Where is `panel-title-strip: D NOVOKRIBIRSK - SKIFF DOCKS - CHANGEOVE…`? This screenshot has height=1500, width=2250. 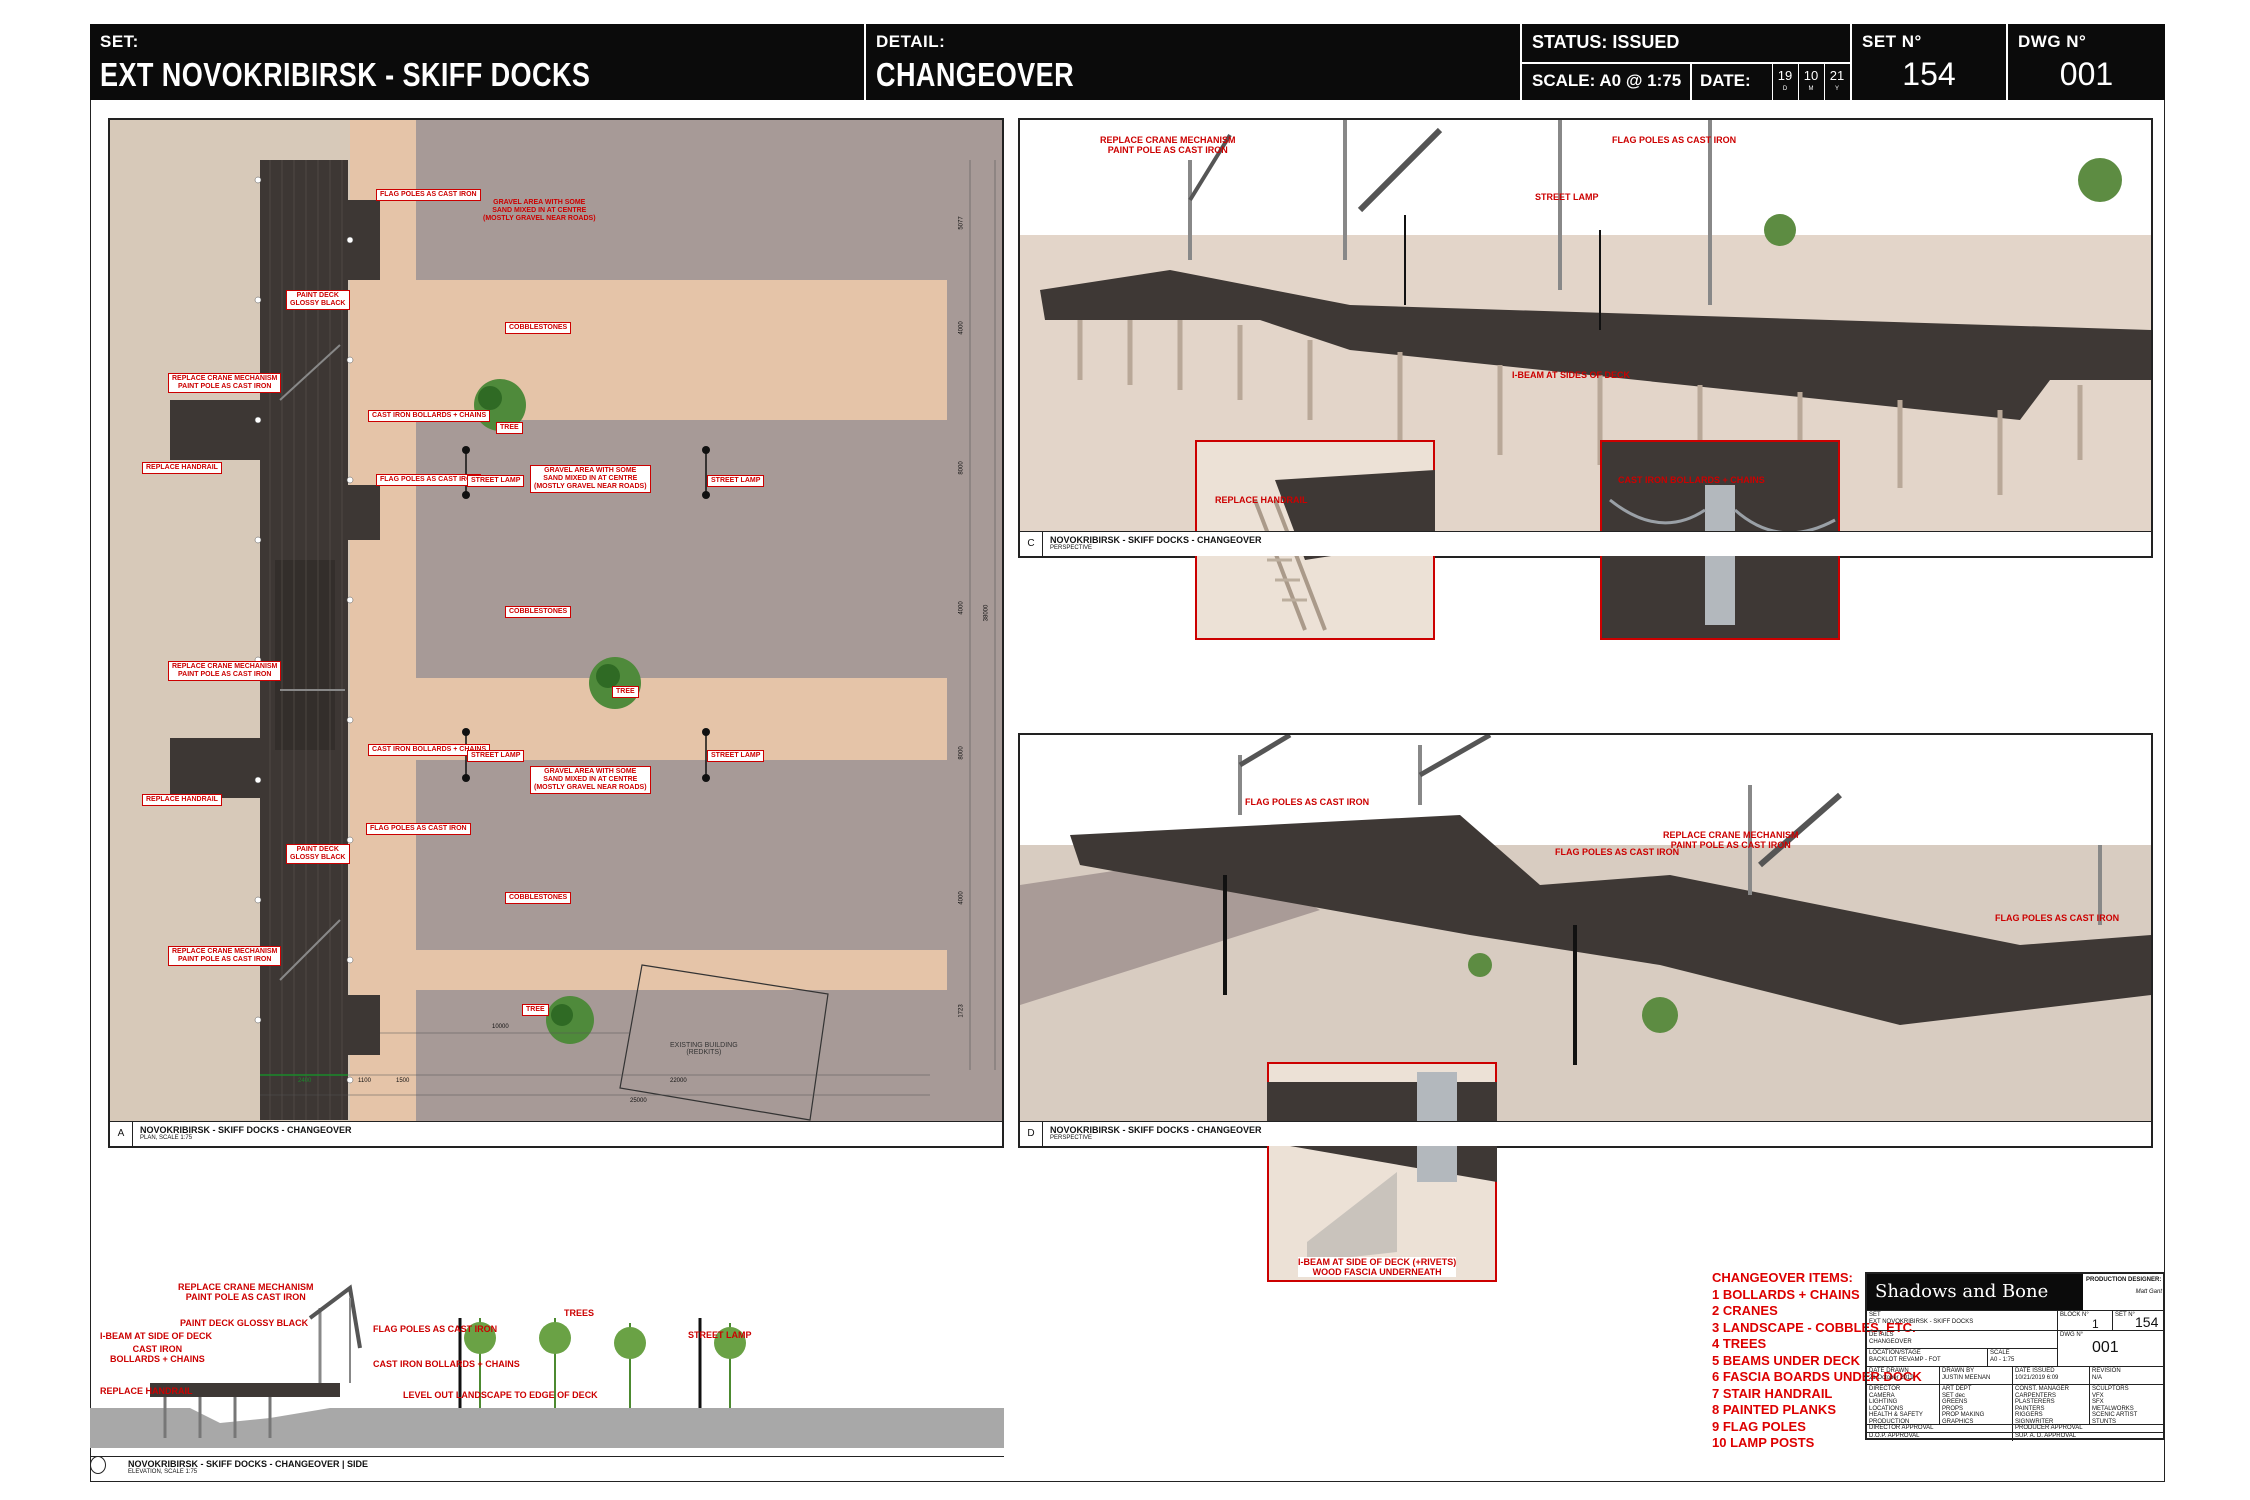 panel-title-strip: D NOVOKRIBIRSK - SKIFF DOCKS - CHANGEOVE… is located at coordinates (1585, 1133).